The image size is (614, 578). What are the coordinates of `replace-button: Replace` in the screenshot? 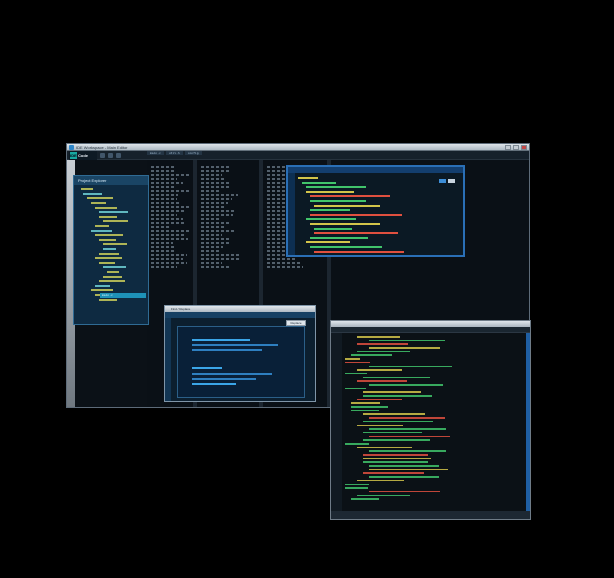 It's located at (296, 323).